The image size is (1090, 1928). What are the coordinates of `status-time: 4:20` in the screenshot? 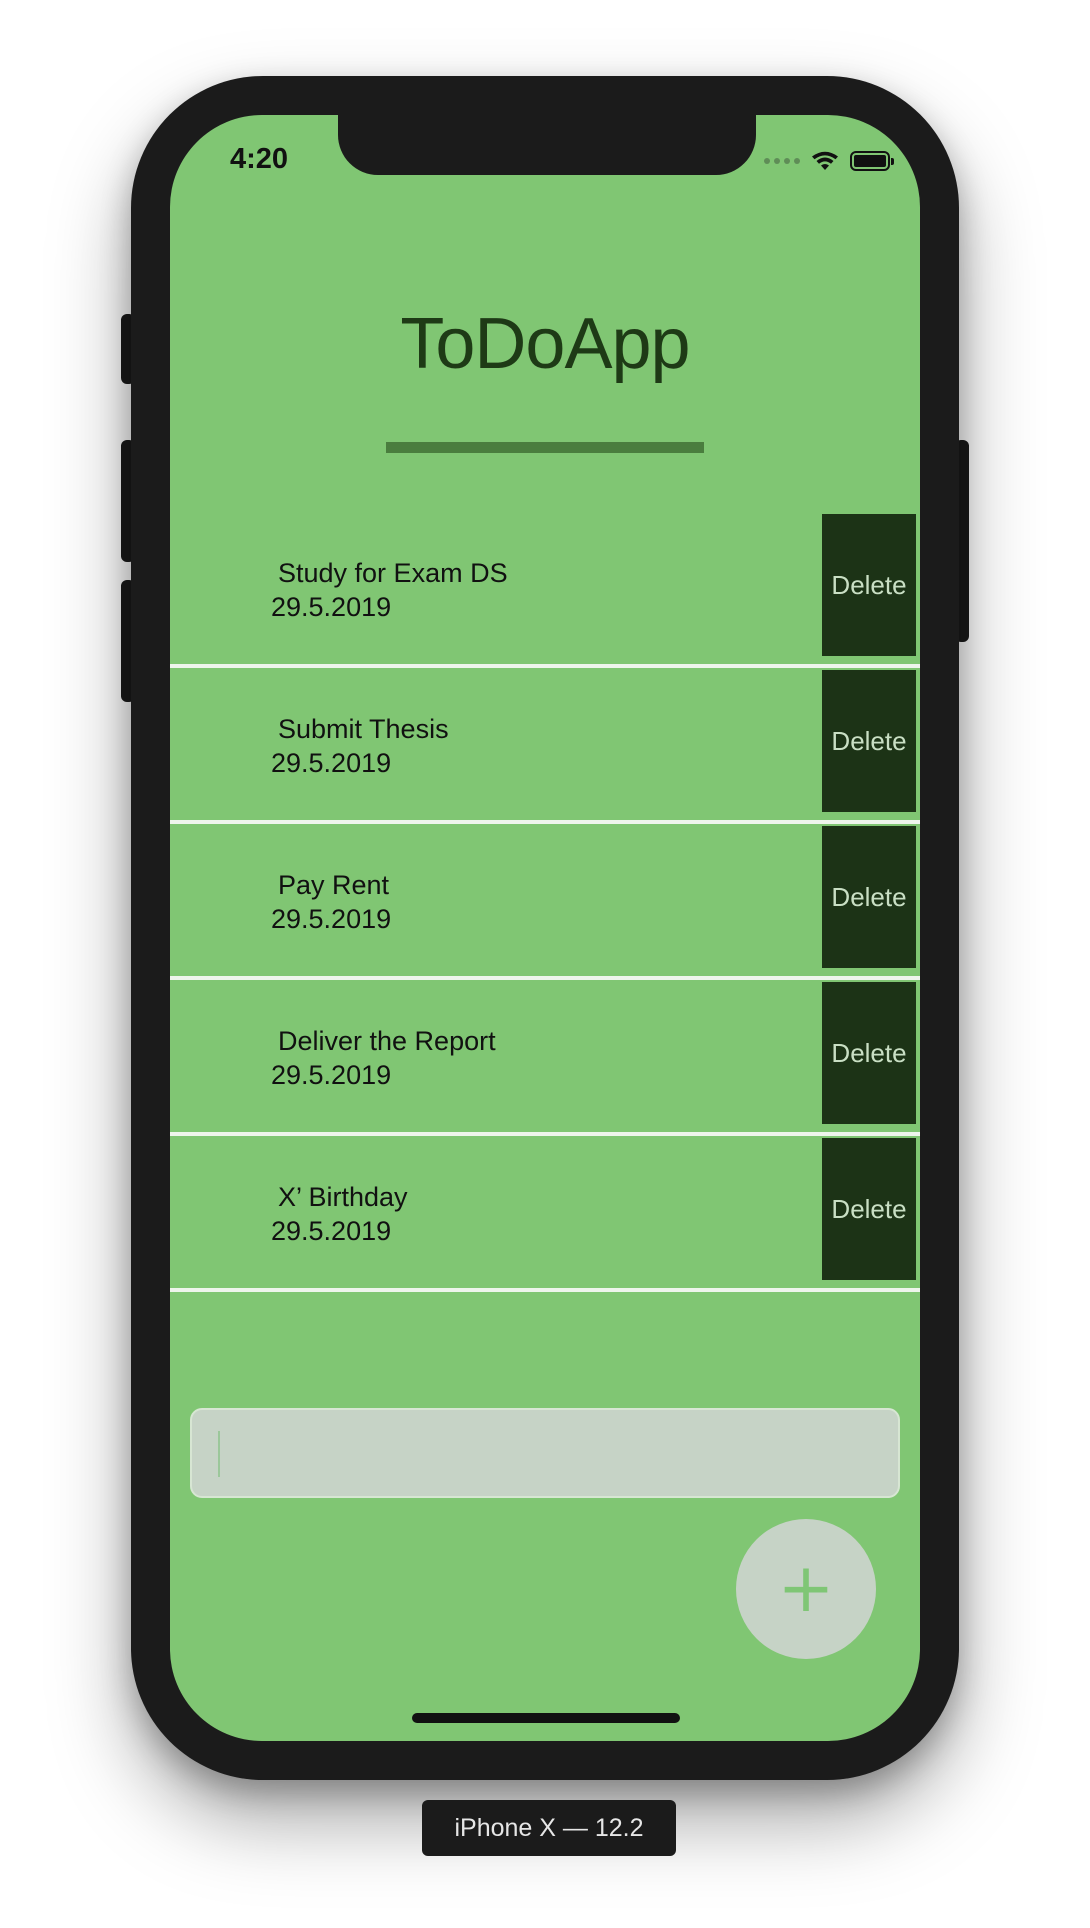 It's located at (259, 159).